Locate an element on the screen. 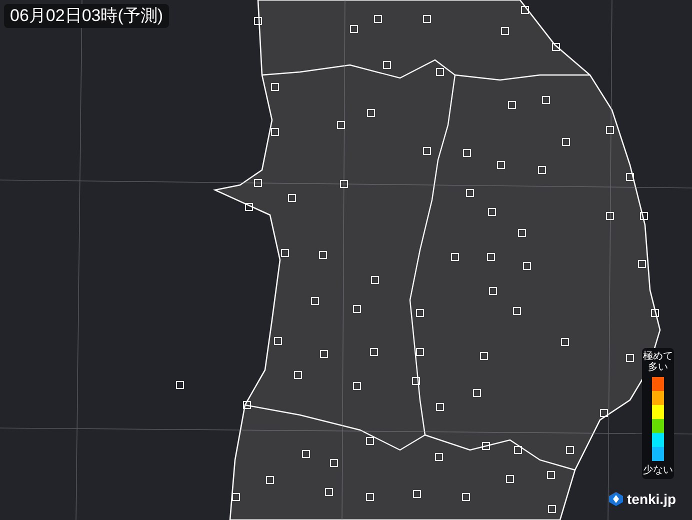  logo-icon is located at coordinates (616, 499).